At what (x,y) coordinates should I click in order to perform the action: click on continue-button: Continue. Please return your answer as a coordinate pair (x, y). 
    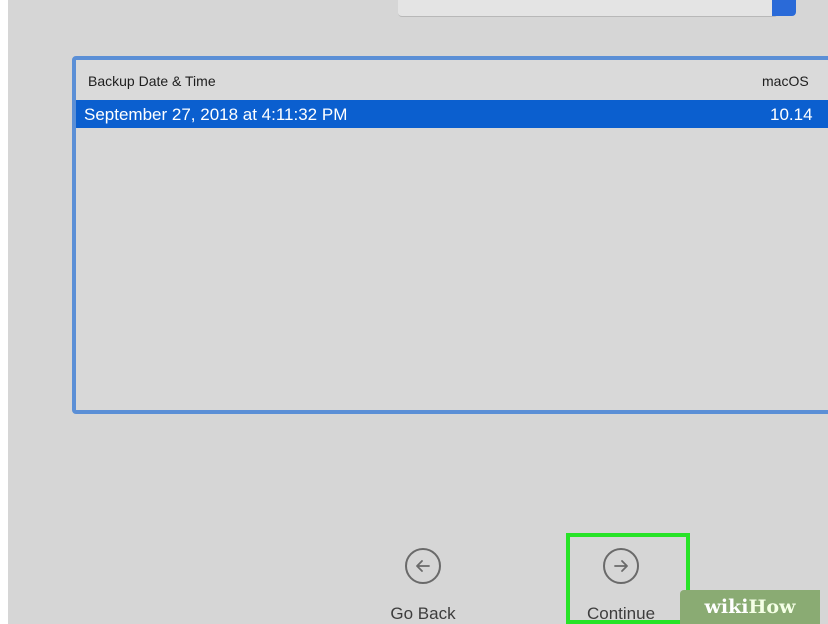
    Looking at the image, I should click on (621, 586).